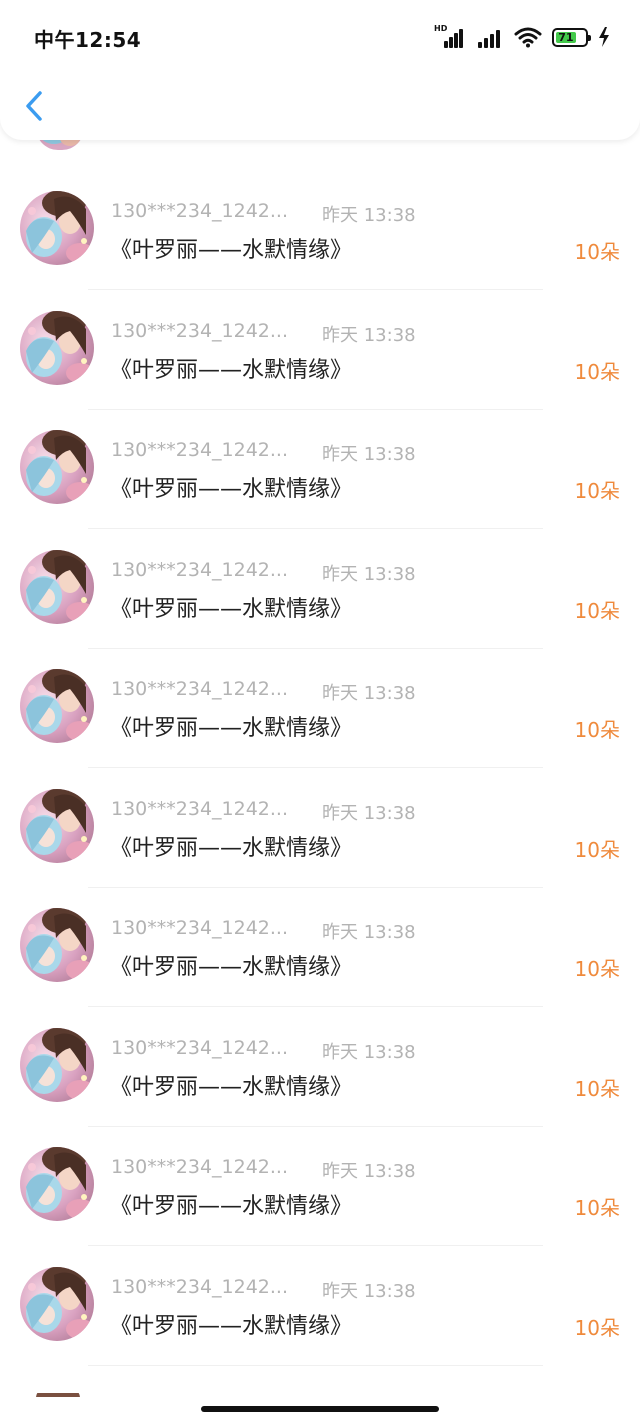 The height and width of the screenshot is (1423, 640). What do you see at coordinates (566, 37) in the screenshot?
I see `battery-level: 71` at bounding box center [566, 37].